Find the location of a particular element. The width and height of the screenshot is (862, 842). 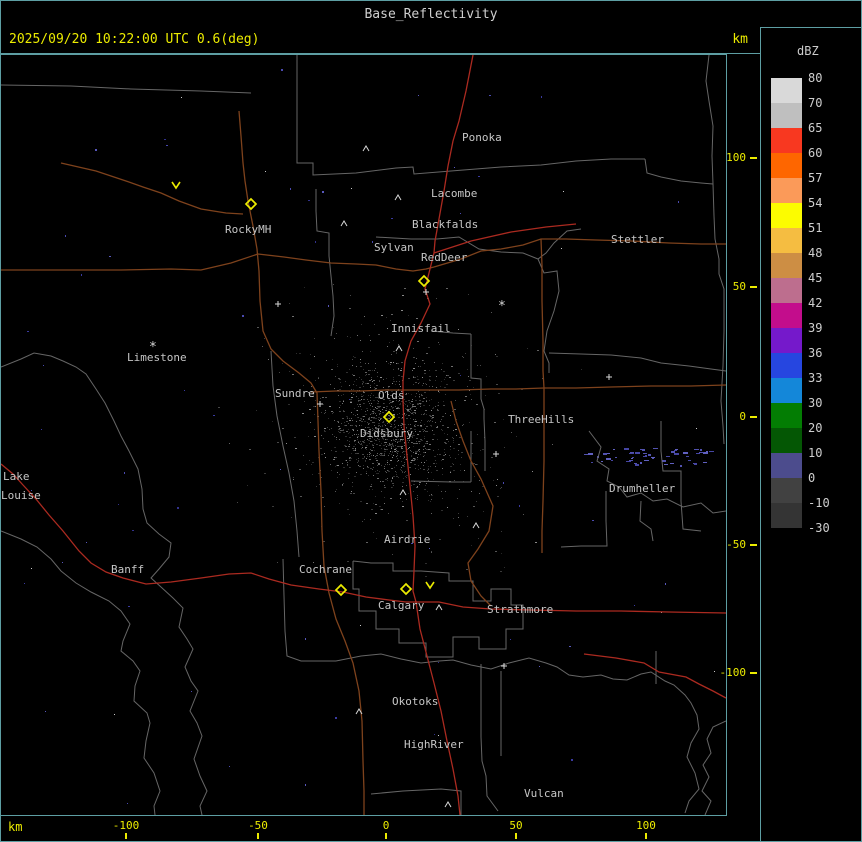

colorbar-tick-51: 51 is located at coordinates (815, 228).